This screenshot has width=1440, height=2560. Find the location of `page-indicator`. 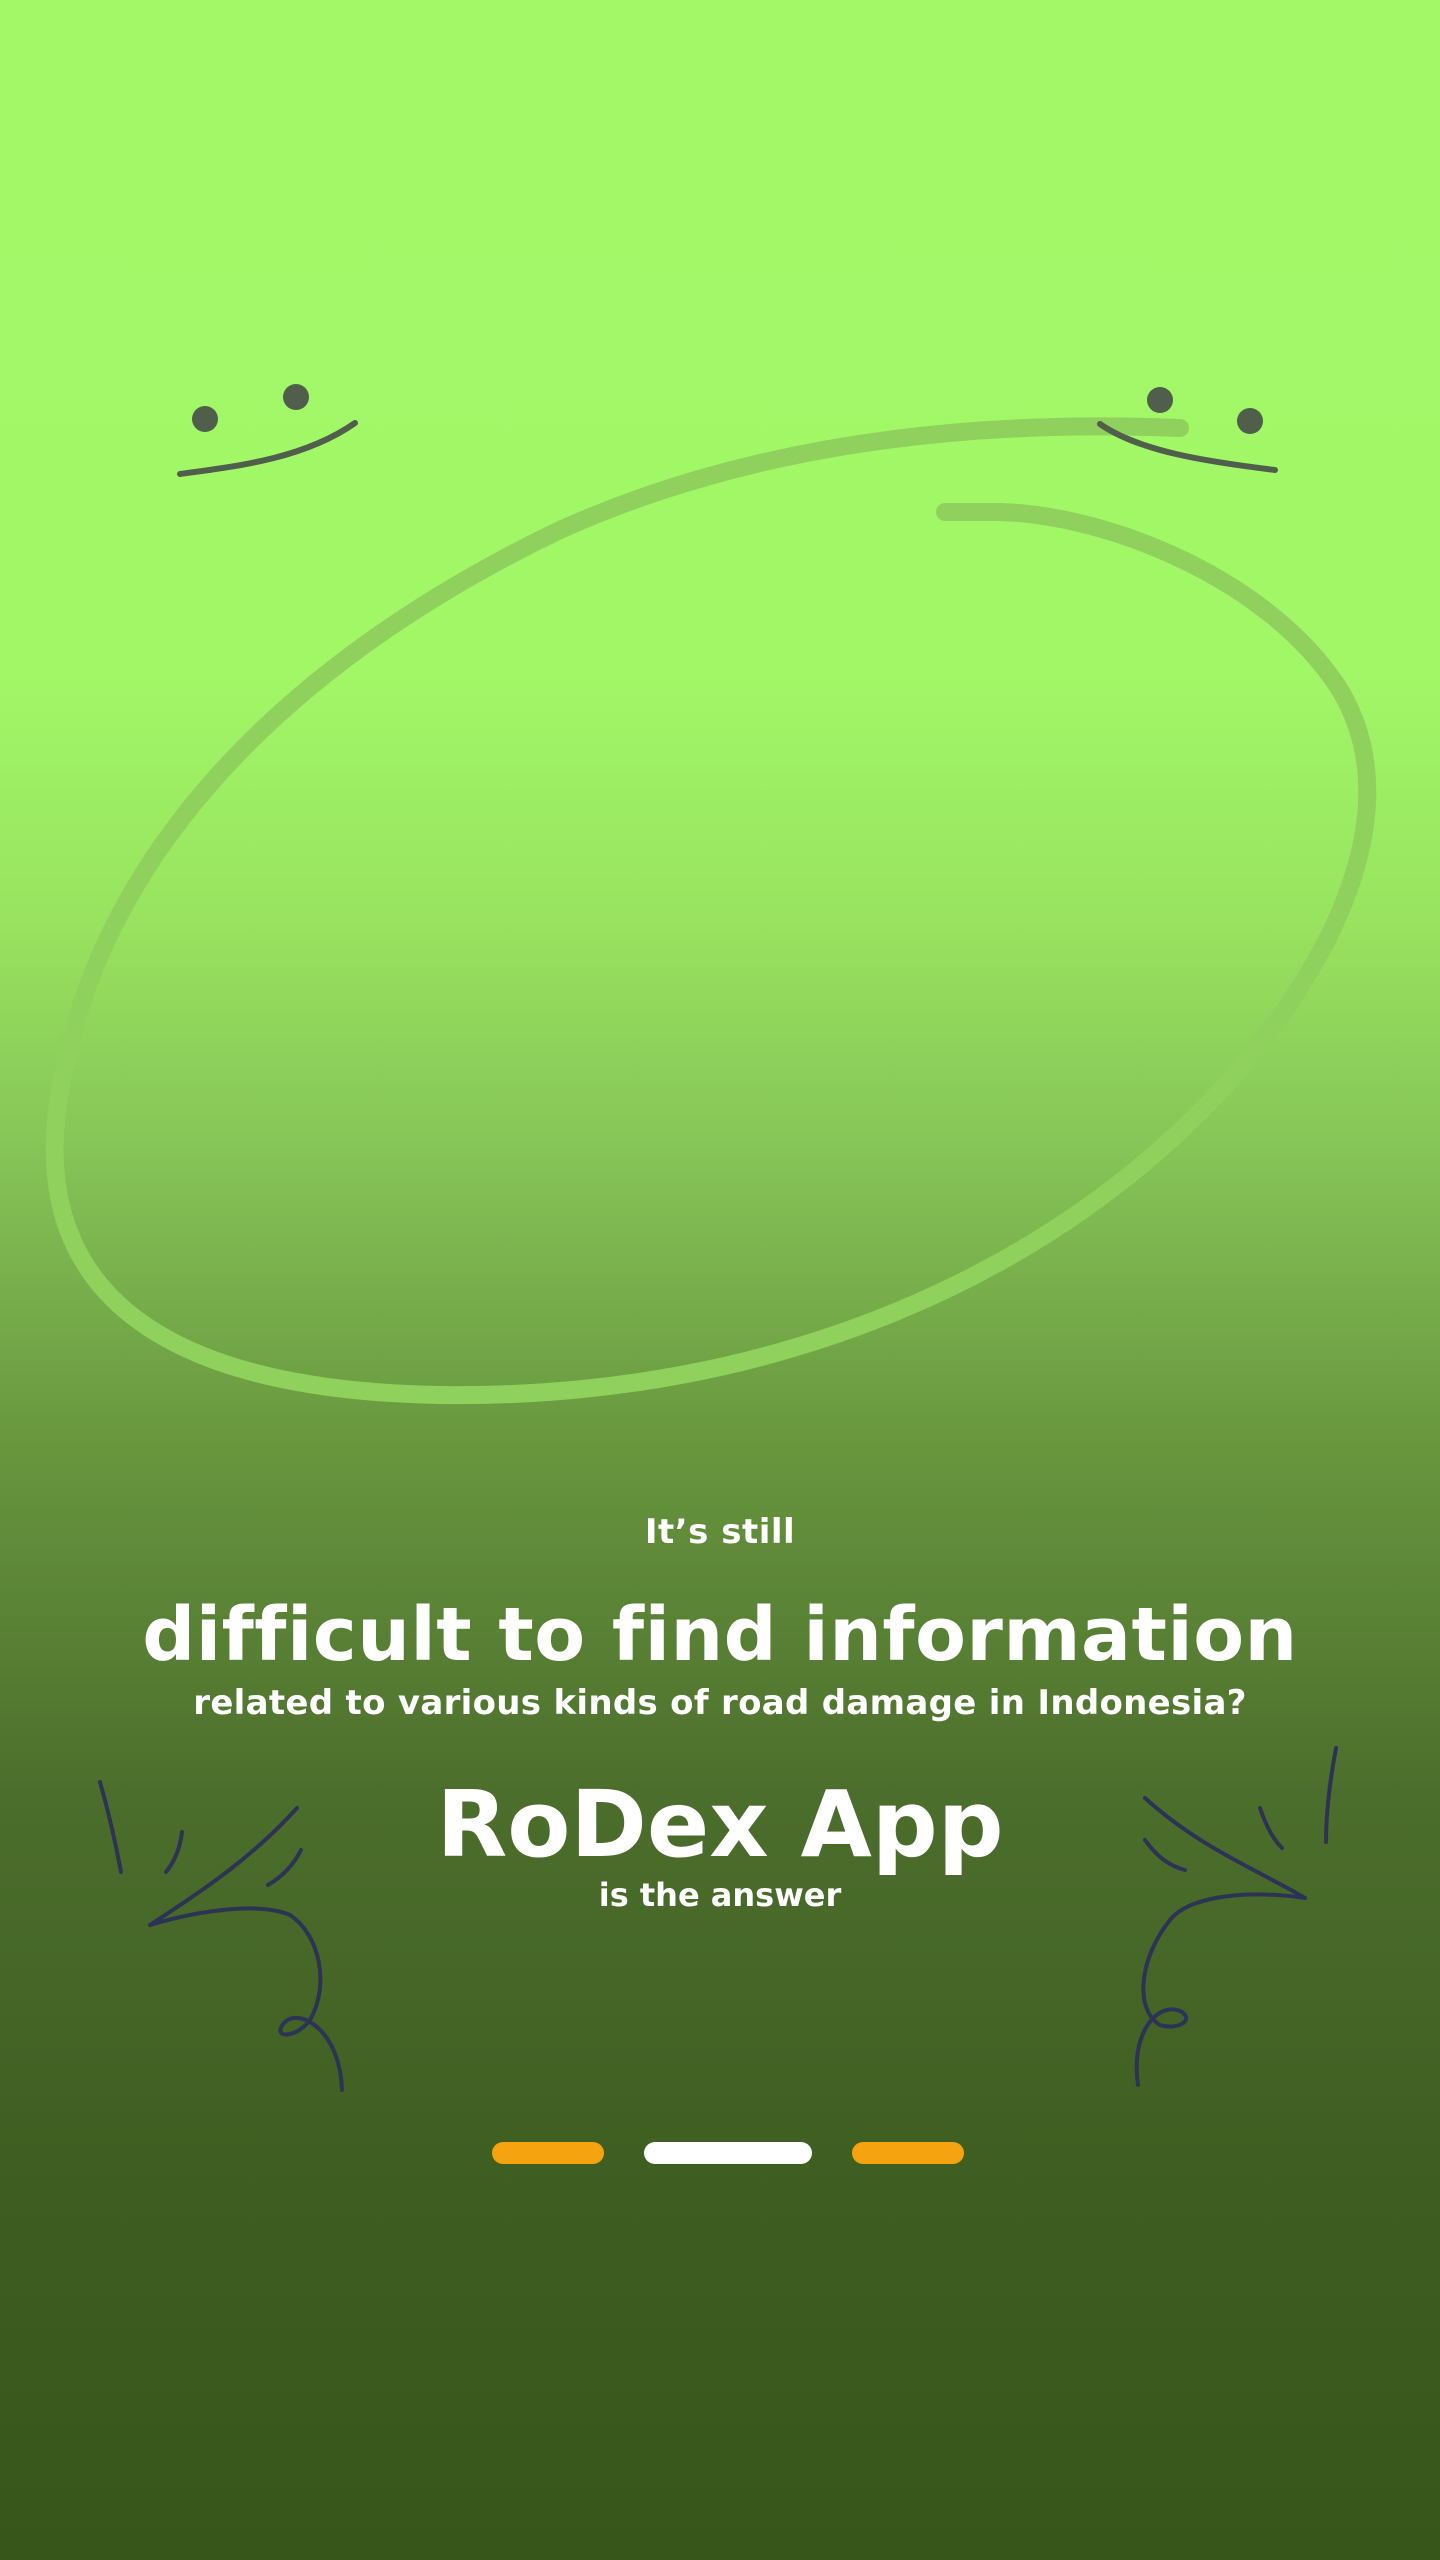

page-indicator is located at coordinates (720, 2153).